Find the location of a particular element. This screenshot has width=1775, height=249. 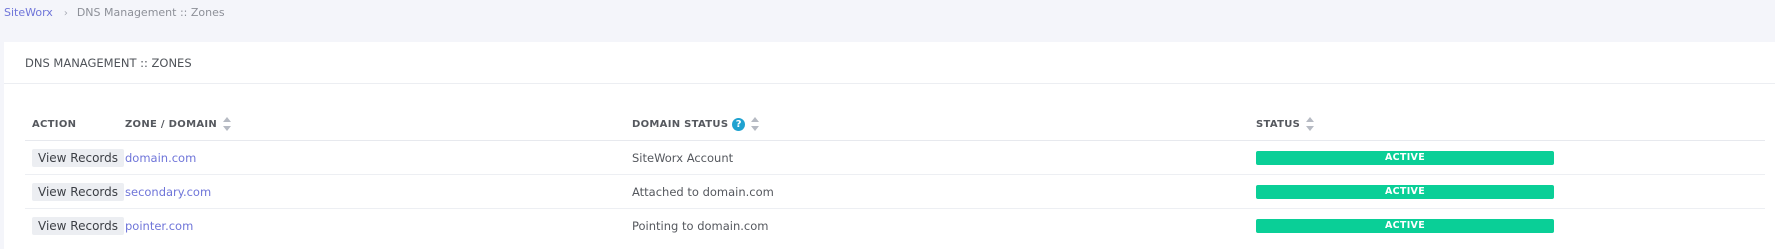

col-action-label: ACTION is located at coordinates (54, 124).